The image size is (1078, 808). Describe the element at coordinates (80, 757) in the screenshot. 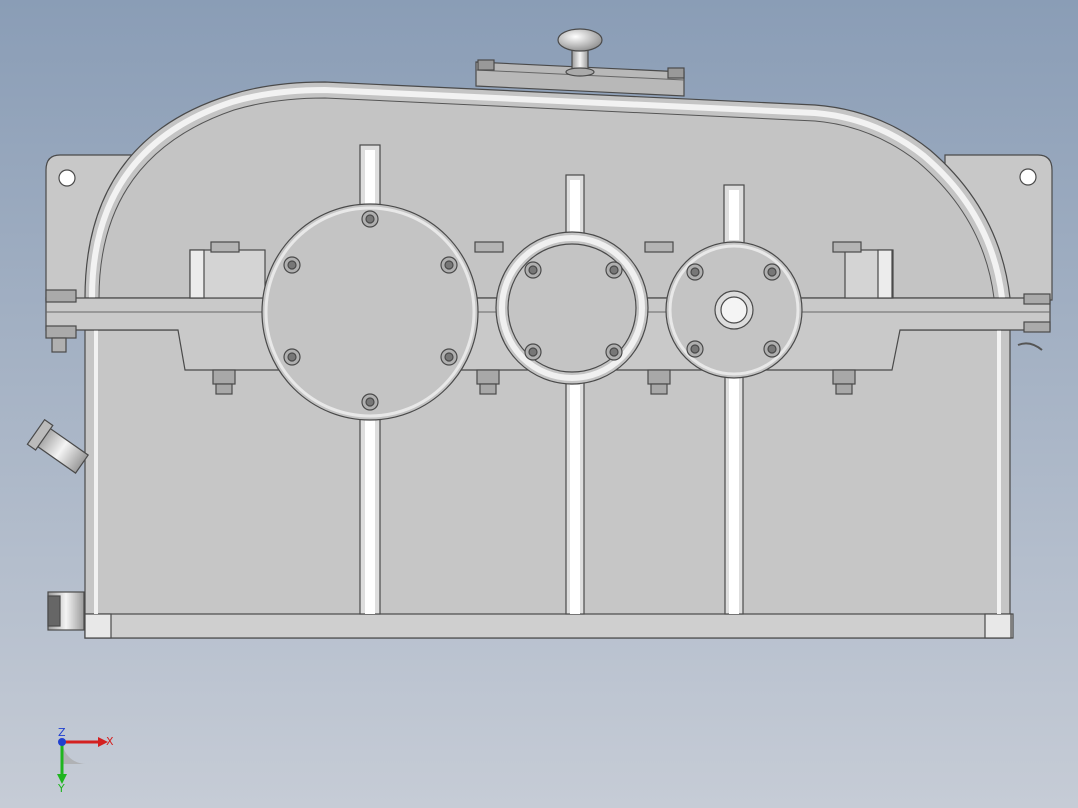

I see `orientation-triad: X Y Z` at that location.